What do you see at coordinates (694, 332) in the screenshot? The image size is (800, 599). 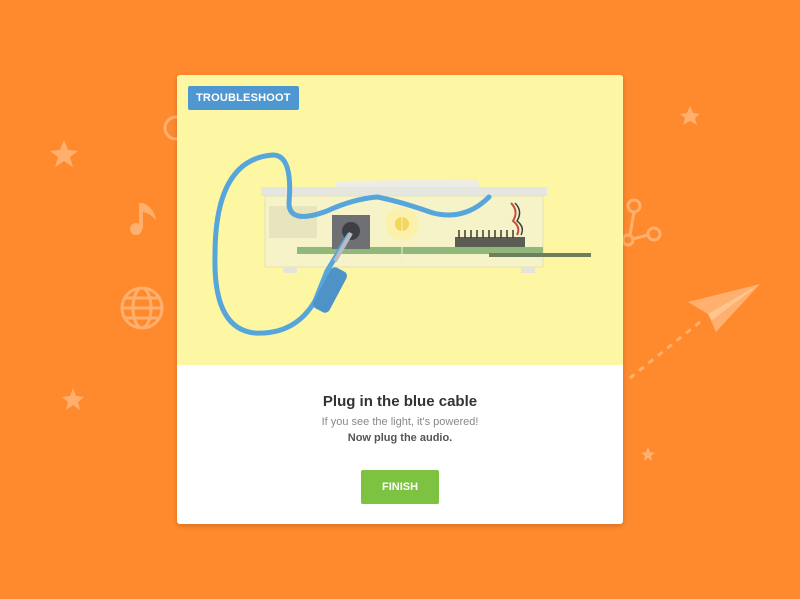 I see `paper-plane-icon` at bounding box center [694, 332].